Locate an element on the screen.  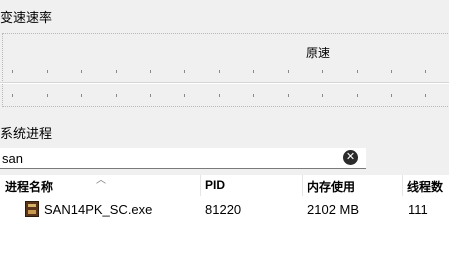
process-search-input is located at coordinates (167, 158).